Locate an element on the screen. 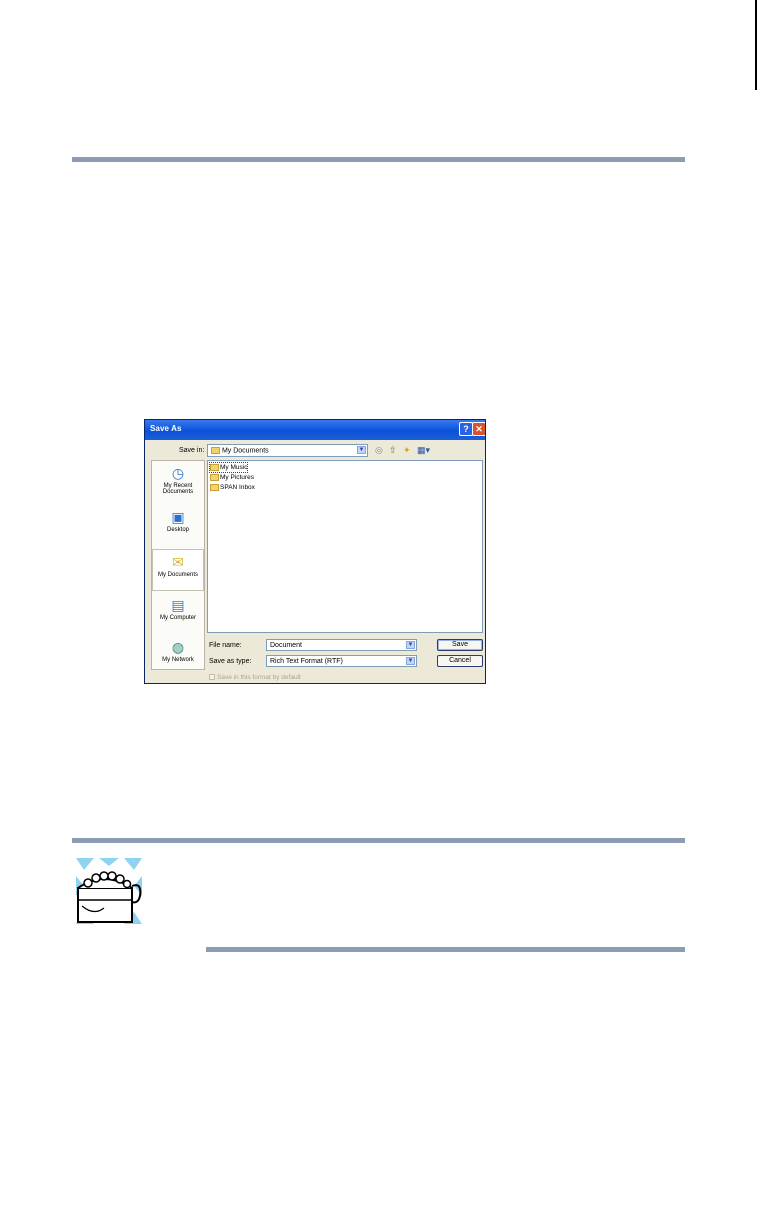 Image resolution: width=774 pixels, height=1206 pixels. up-folder-icon: ⇧ is located at coordinates (393, 450).